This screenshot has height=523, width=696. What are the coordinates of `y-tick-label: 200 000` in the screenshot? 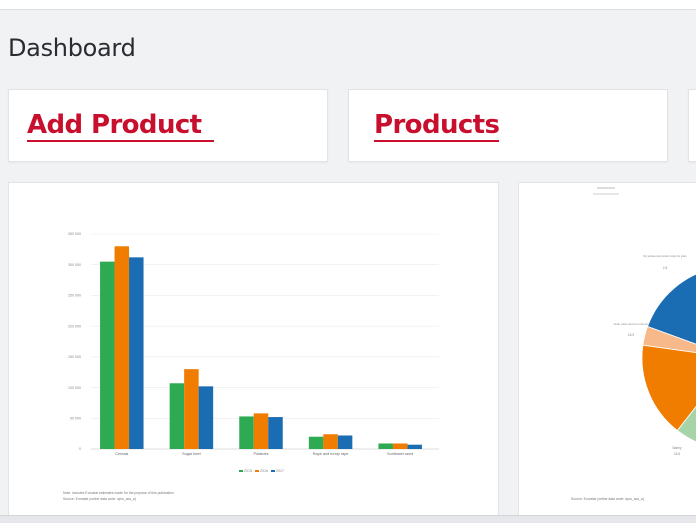 It's located at (74, 326).